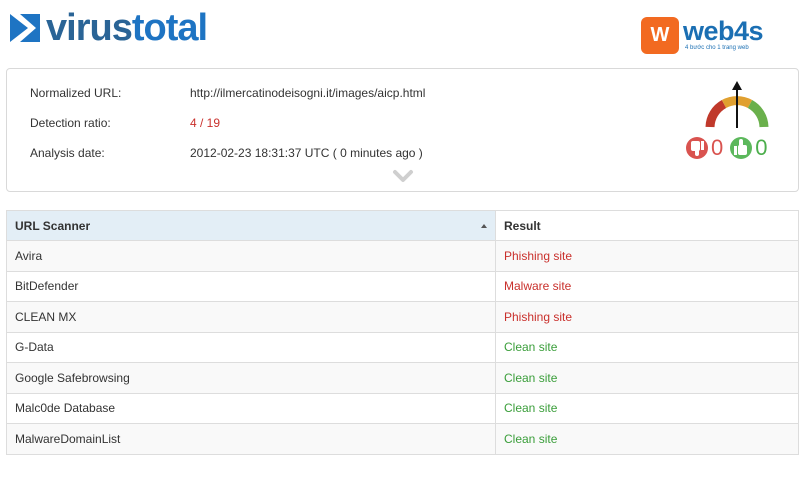  What do you see at coordinates (251, 286) in the screenshot?
I see `scanner-name: BitDefender` at bounding box center [251, 286].